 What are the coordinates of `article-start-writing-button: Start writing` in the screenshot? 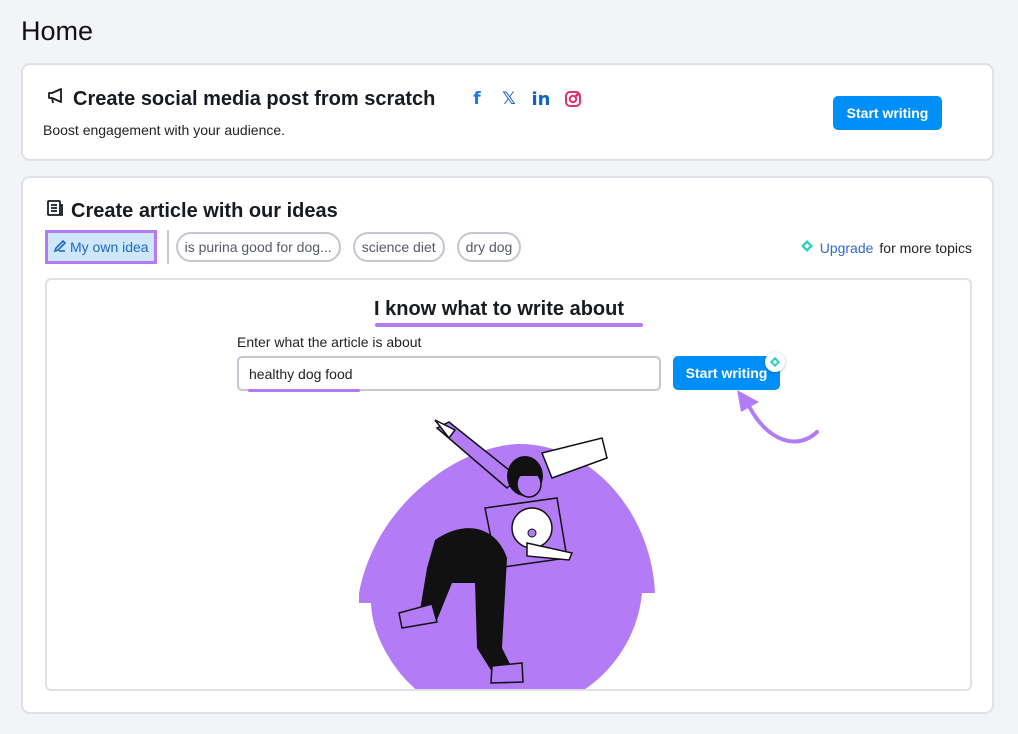 It's located at (726, 373).